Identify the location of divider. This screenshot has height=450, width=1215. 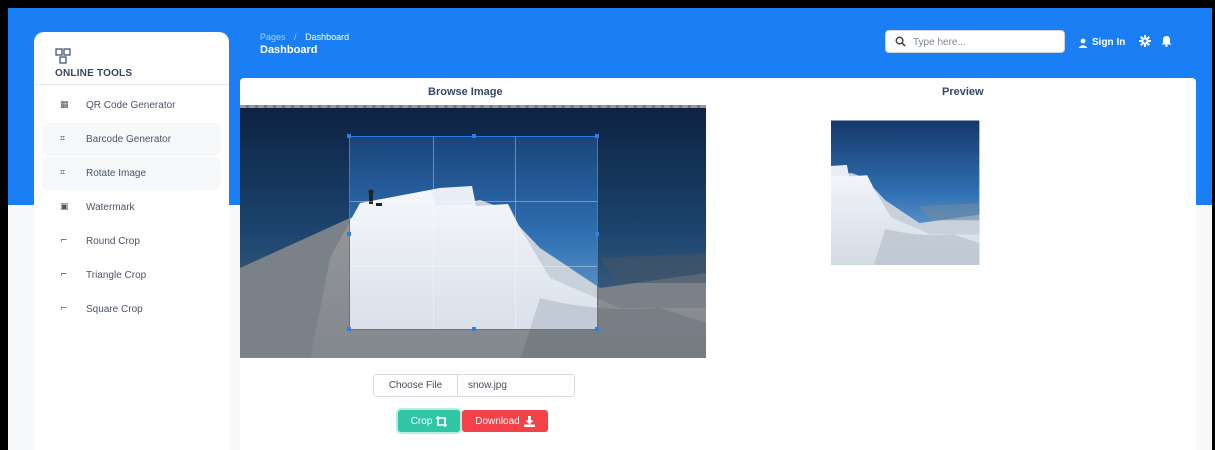
(131, 84).